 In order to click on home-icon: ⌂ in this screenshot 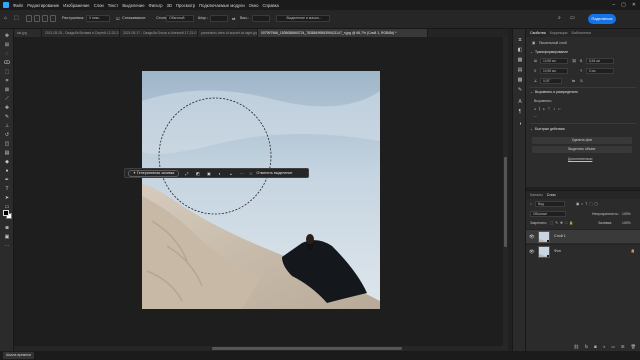, I will do `click(5, 18)`.